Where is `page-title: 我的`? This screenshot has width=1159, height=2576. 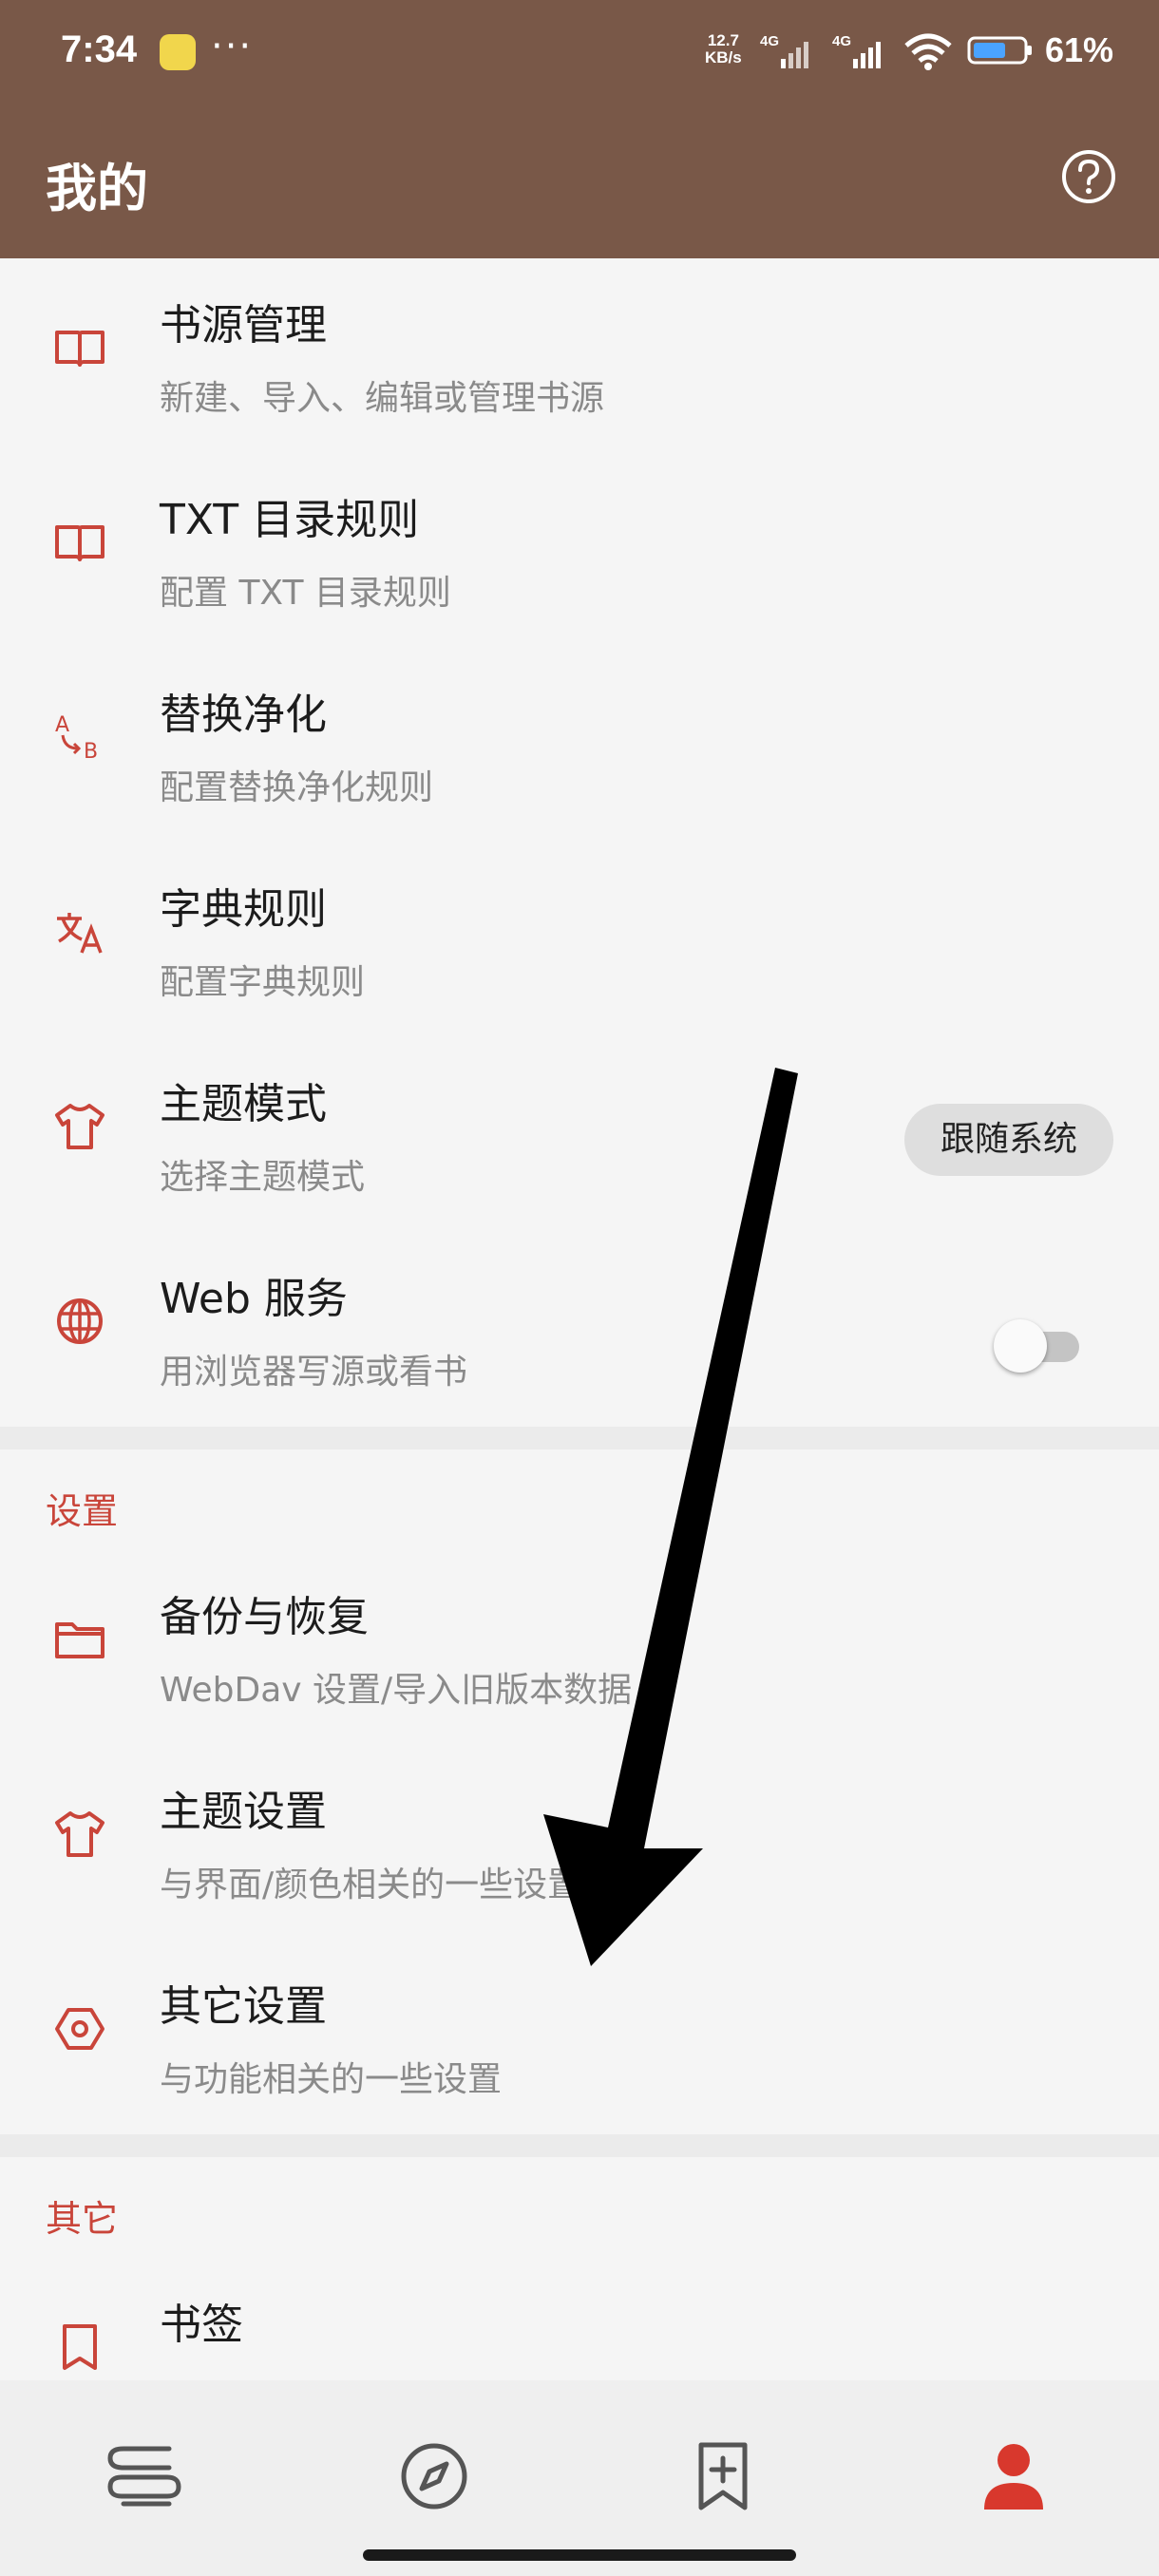 page-title: 我的 is located at coordinates (97, 188).